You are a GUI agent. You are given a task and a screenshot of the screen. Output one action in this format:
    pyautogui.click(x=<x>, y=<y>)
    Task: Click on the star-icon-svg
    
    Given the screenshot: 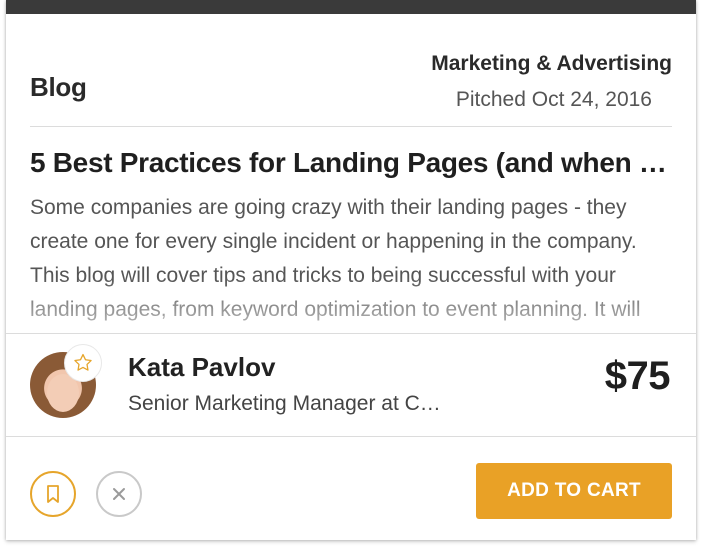 What is the action you would take?
    pyautogui.click(x=83, y=362)
    